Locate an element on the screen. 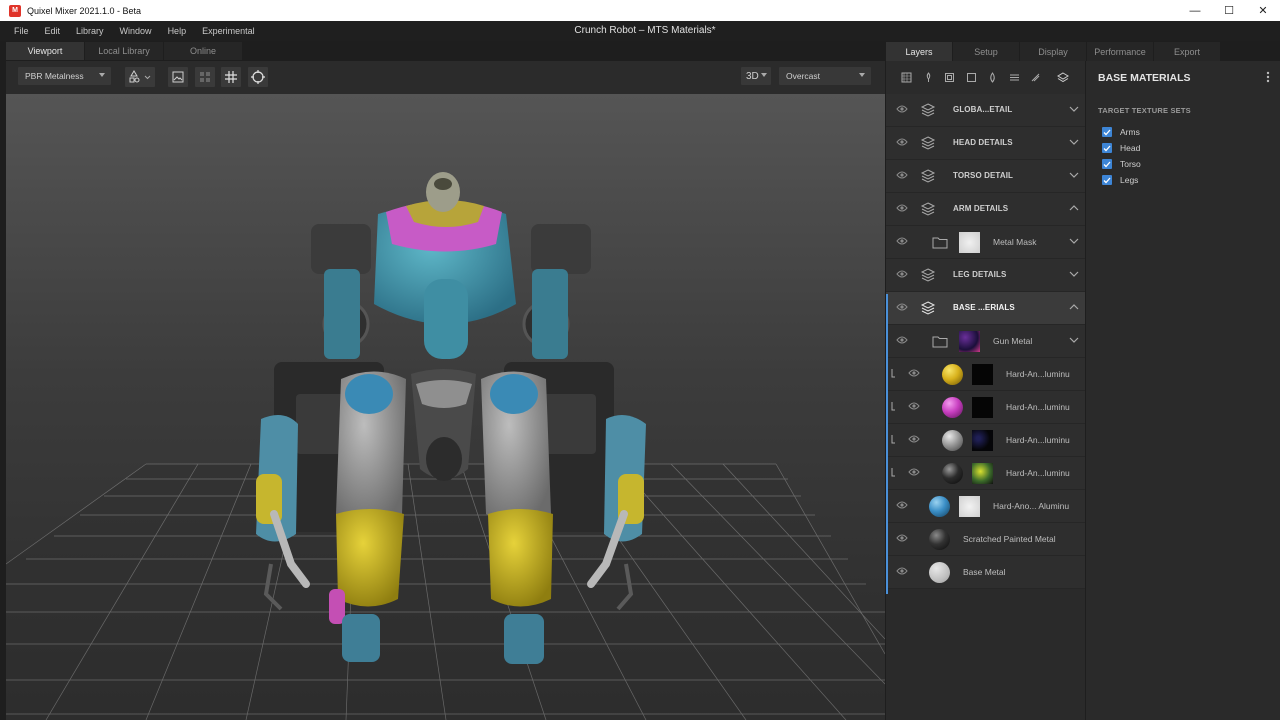 This screenshot has height=720, width=1280. layer-row: HEAD DETAILS is located at coordinates (985, 143).